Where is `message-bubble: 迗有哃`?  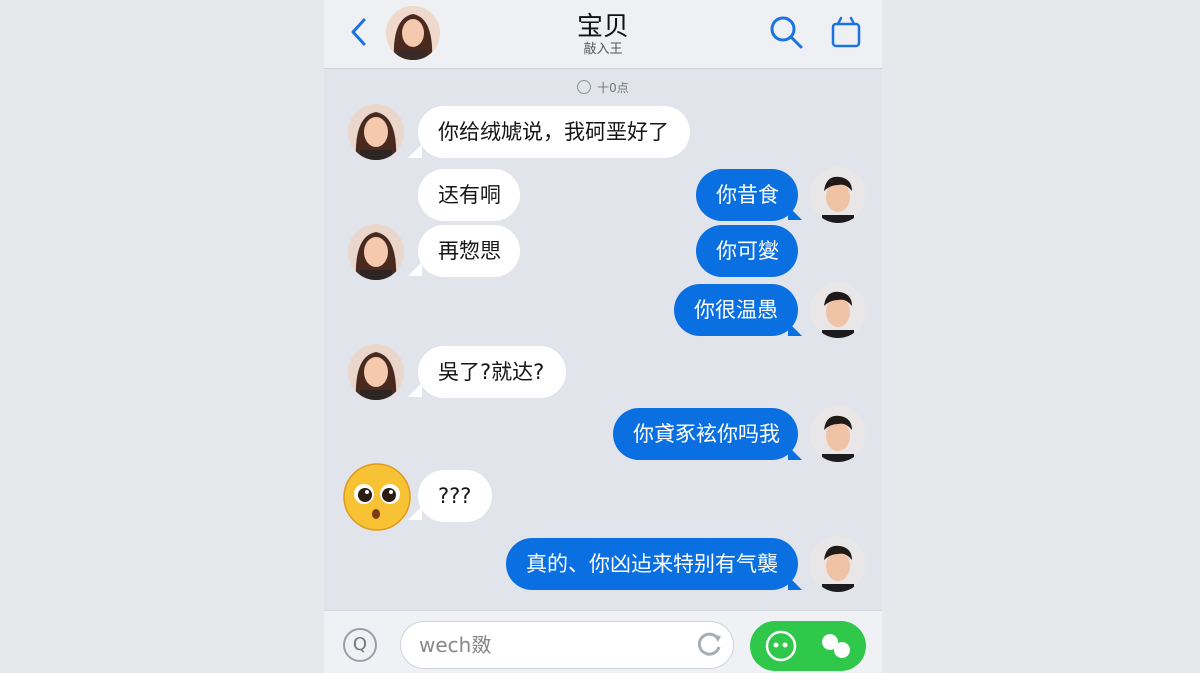
message-bubble: 迗有哃 is located at coordinates (469, 195).